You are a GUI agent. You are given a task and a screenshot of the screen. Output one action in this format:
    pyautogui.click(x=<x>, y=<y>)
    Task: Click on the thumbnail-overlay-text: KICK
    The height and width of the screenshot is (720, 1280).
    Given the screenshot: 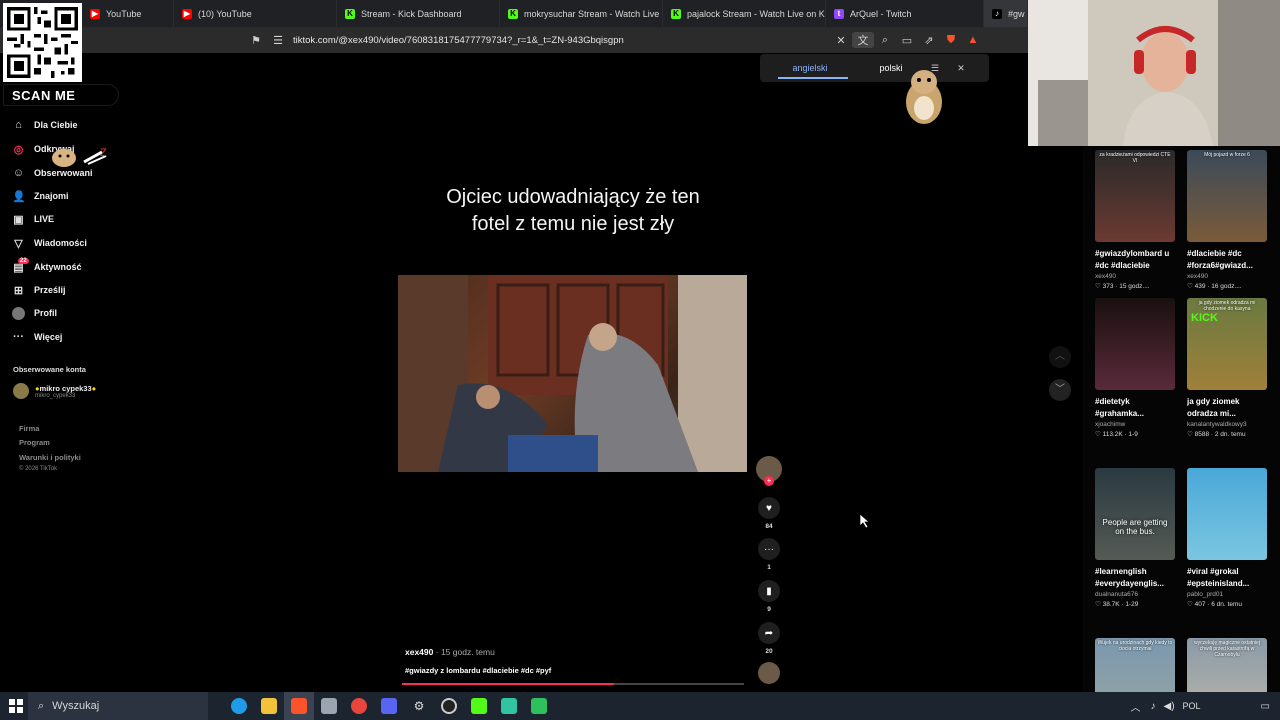 What is the action you would take?
    pyautogui.click(x=1204, y=318)
    